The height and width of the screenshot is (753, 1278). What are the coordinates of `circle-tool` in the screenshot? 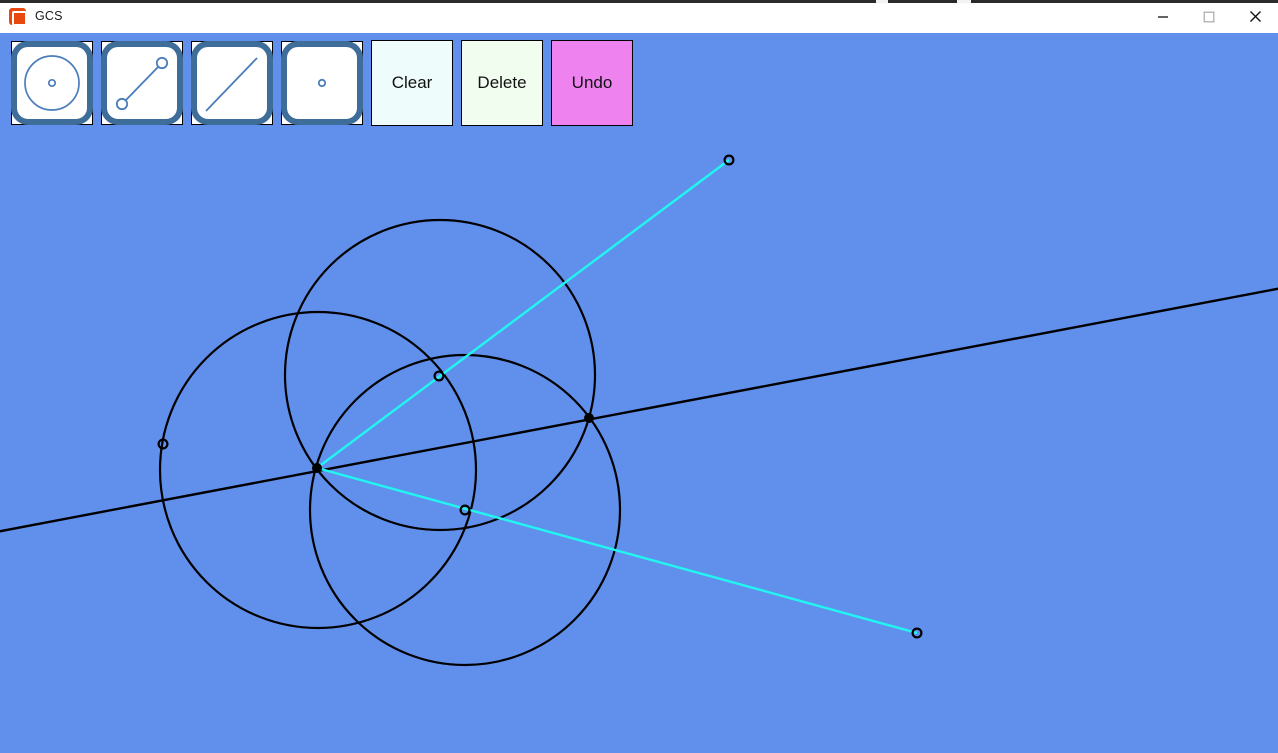 It's located at (52, 83).